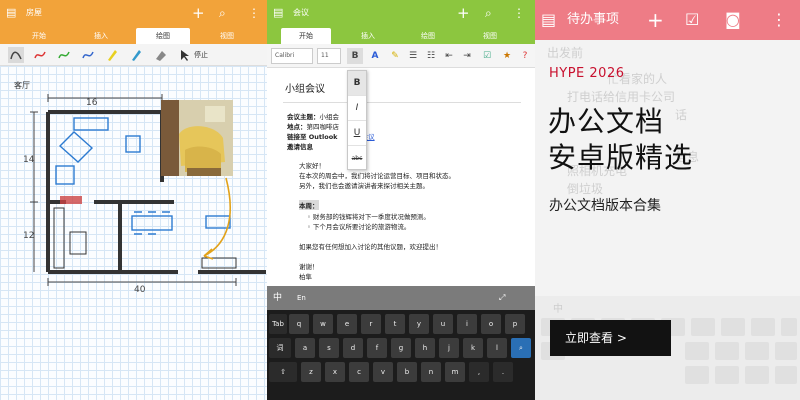 This screenshot has height=400, width=800. What do you see at coordinates (371, 324) in the screenshot?
I see `key-r: r` at bounding box center [371, 324].